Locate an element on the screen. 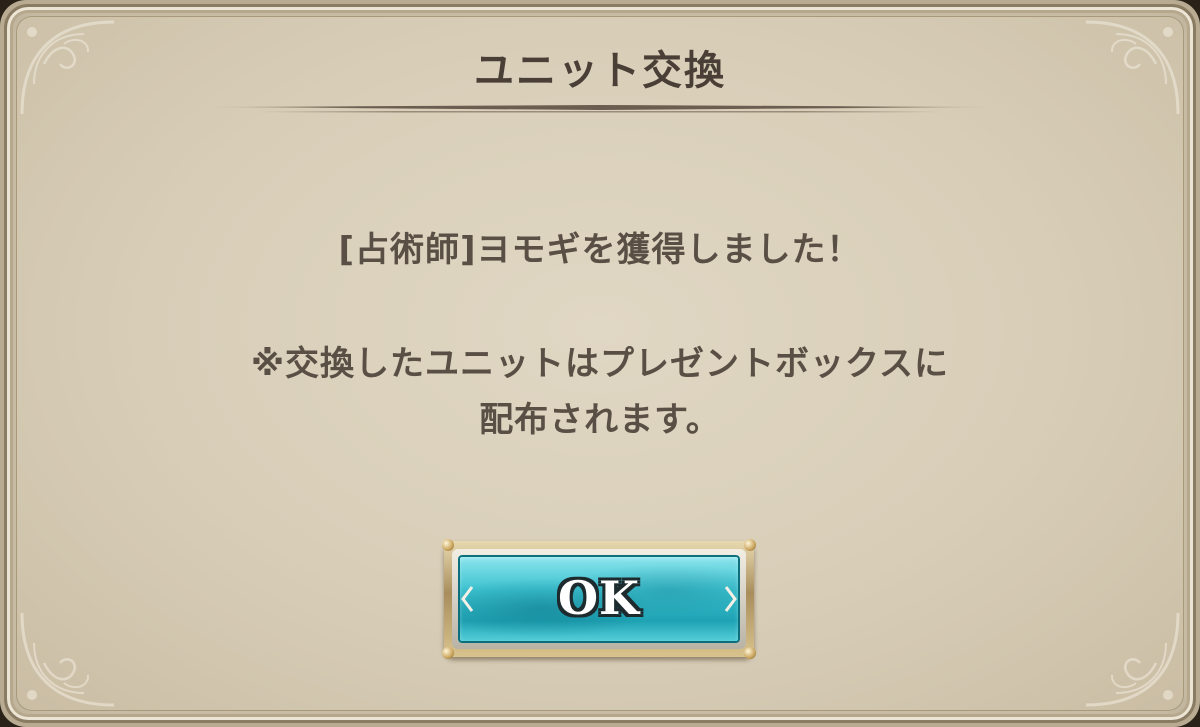 Image resolution: width=1200 pixels, height=727 pixels. dialog-title: ユニット交換 is located at coordinates (600, 71).